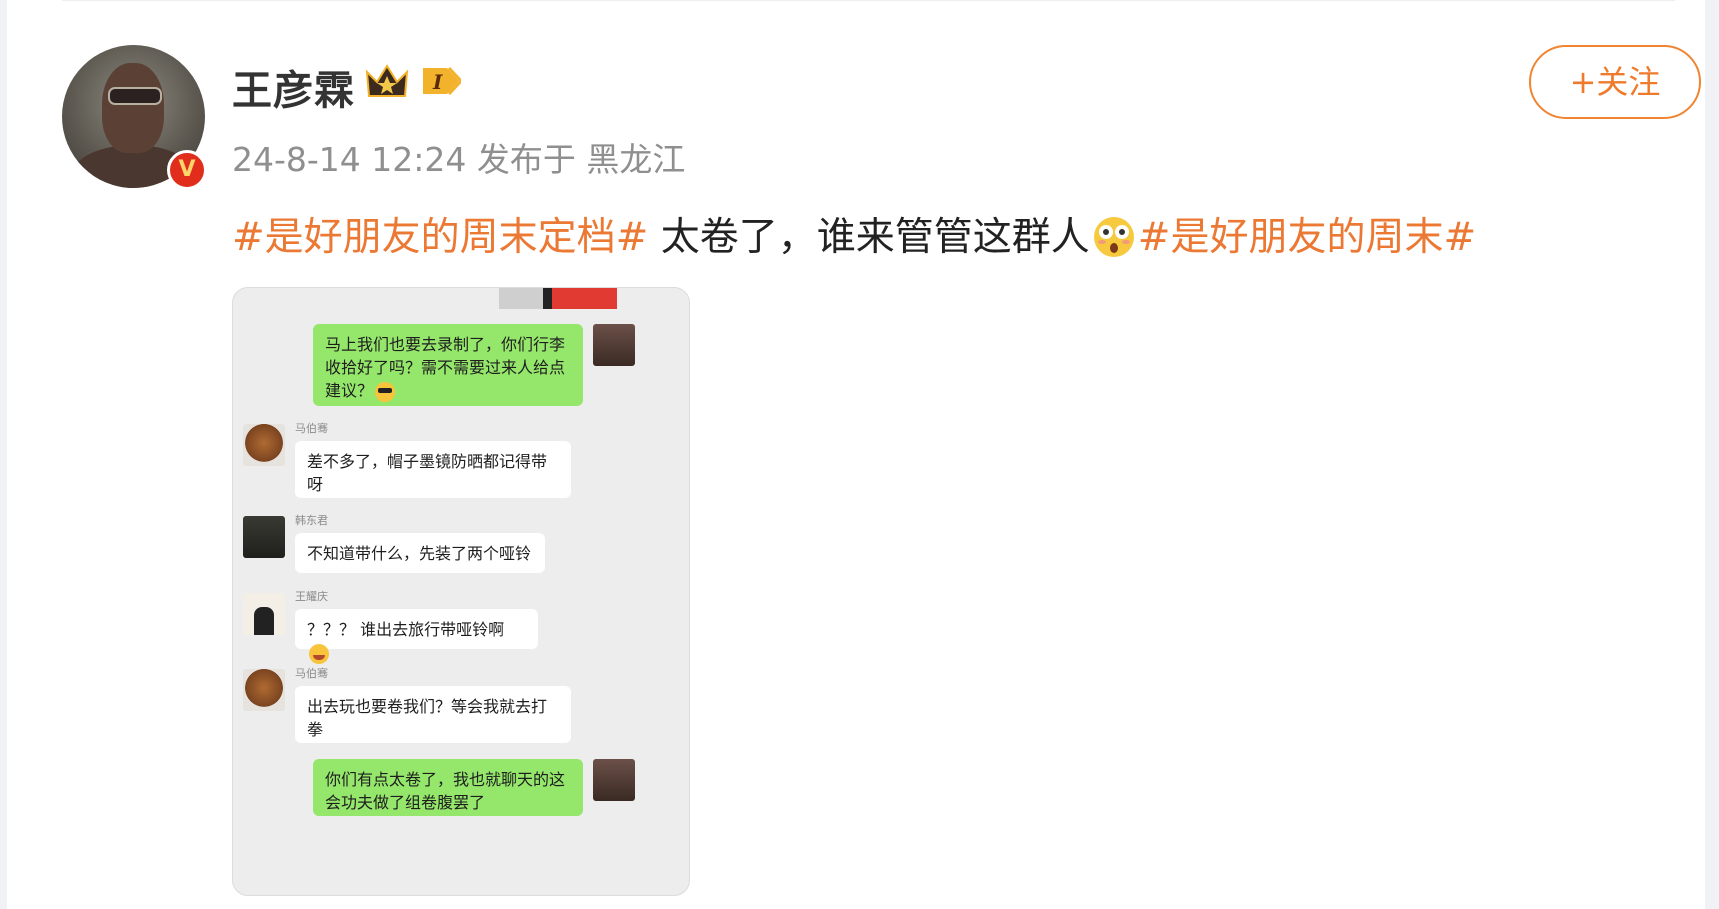 The width and height of the screenshot is (1719, 909). I want to click on chat-bubble-incoming: ？？？ 谁出去旅行带哑铃啊, so click(416, 636).